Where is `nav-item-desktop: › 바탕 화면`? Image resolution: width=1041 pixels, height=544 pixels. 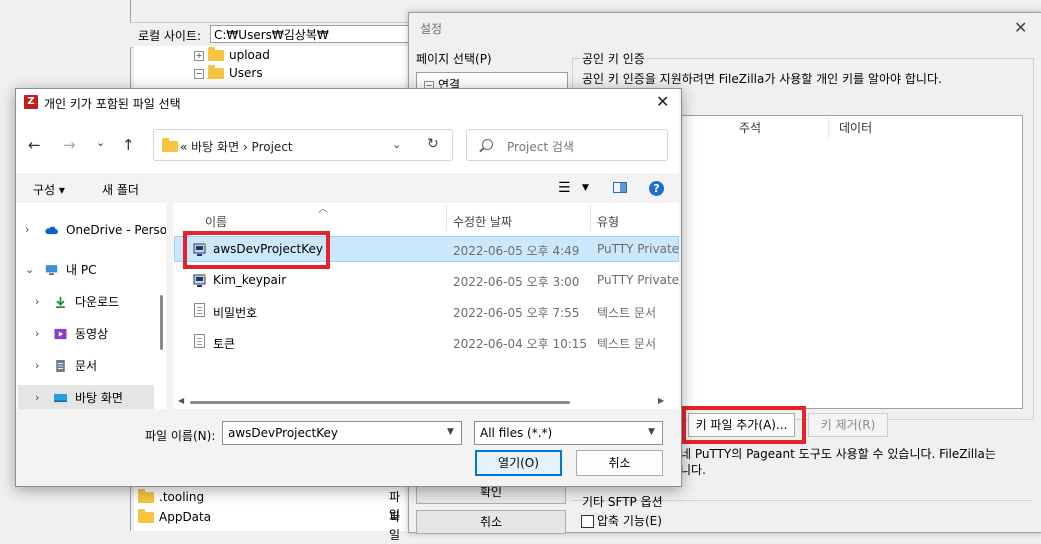
nav-item-desktop: › 바탕 화면 is located at coordinates (86, 397).